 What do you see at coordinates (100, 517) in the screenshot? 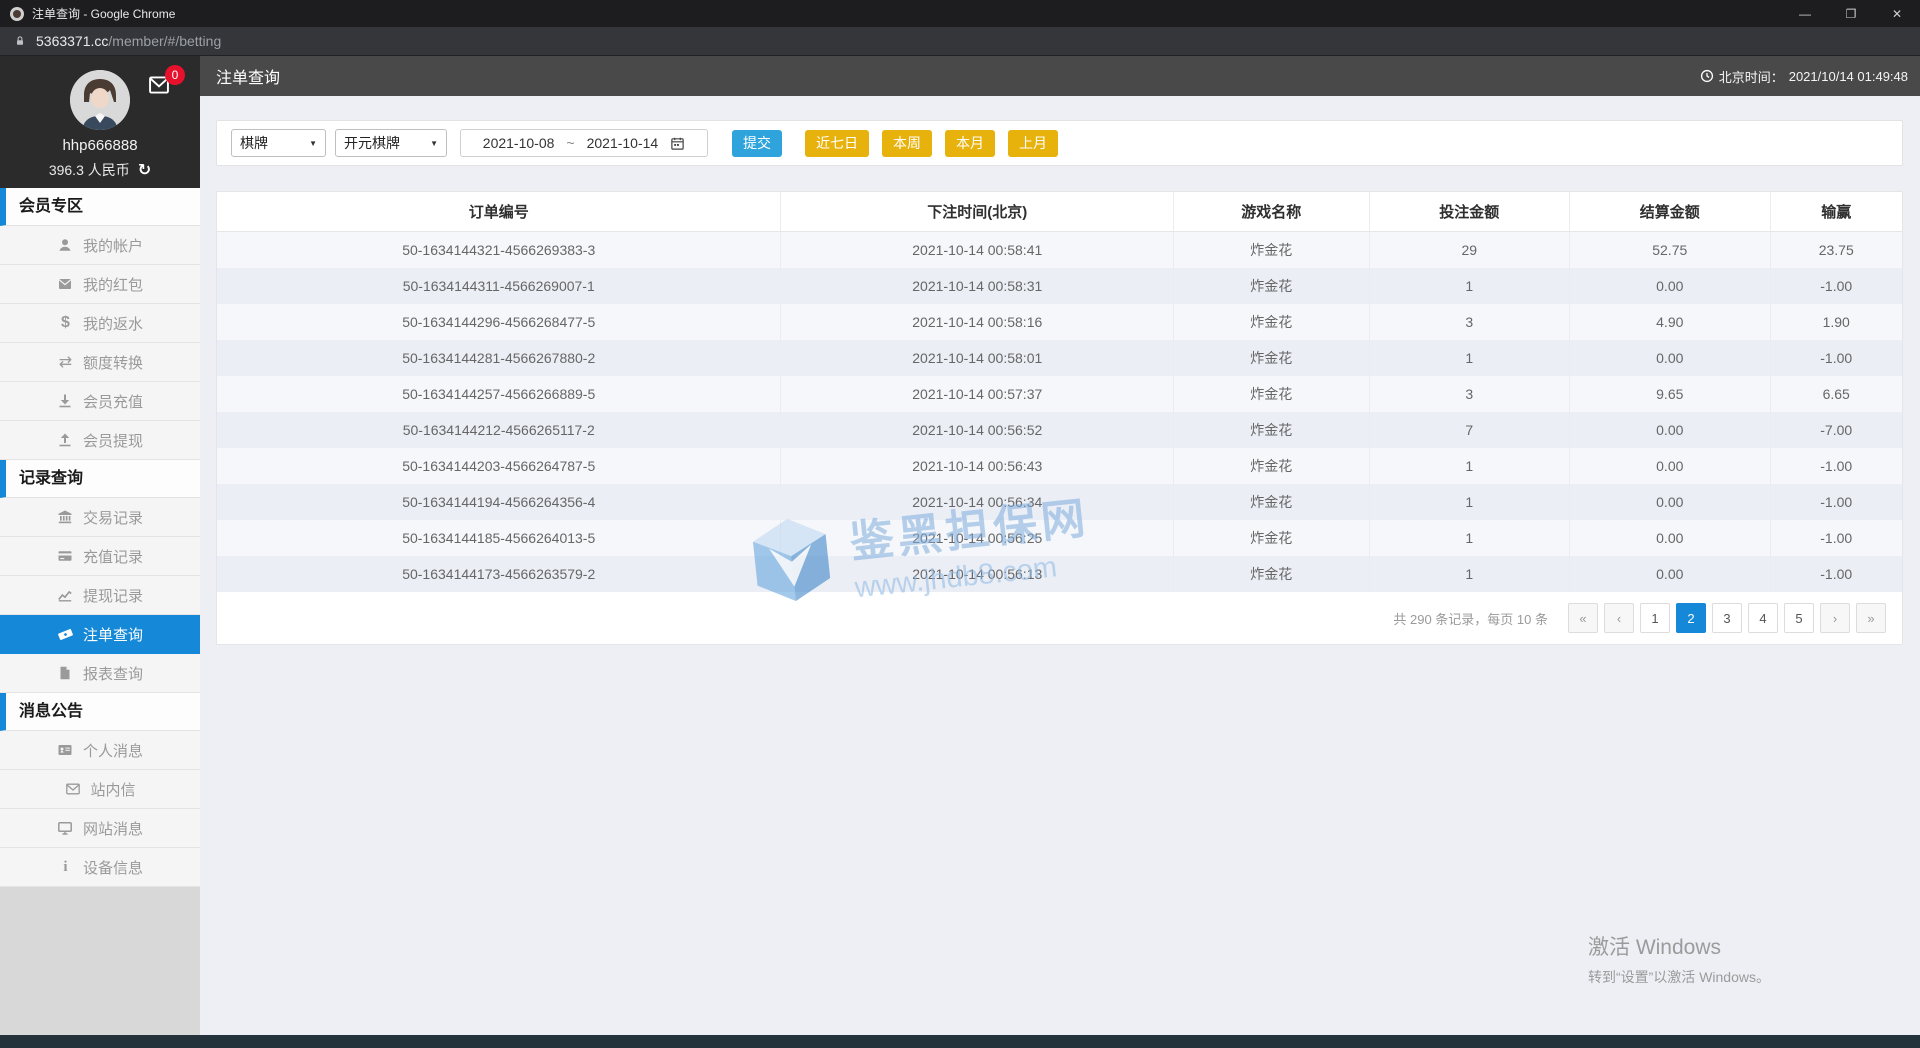
I see `sidebar-item-bank: 交易记录` at bounding box center [100, 517].